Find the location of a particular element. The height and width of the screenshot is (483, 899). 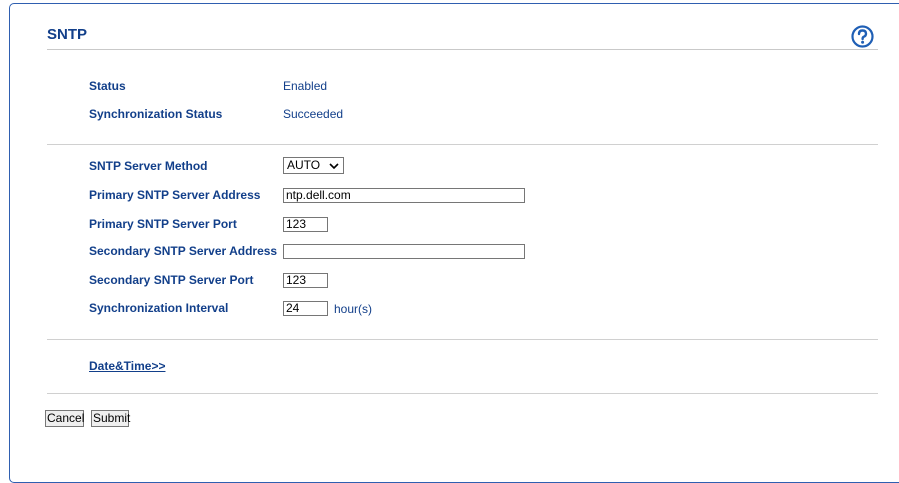

sync-status-value: Succeeded is located at coordinates (313, 114).